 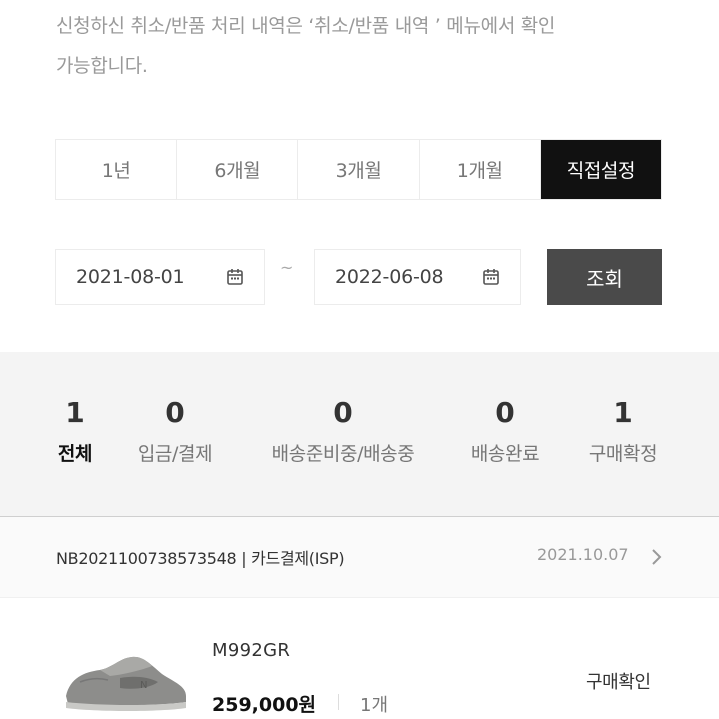 What do you see at coordinates (389, 277) in the screenshot?
I see `end-date-value: 2022-06-08` at bounding box center [389, 277].